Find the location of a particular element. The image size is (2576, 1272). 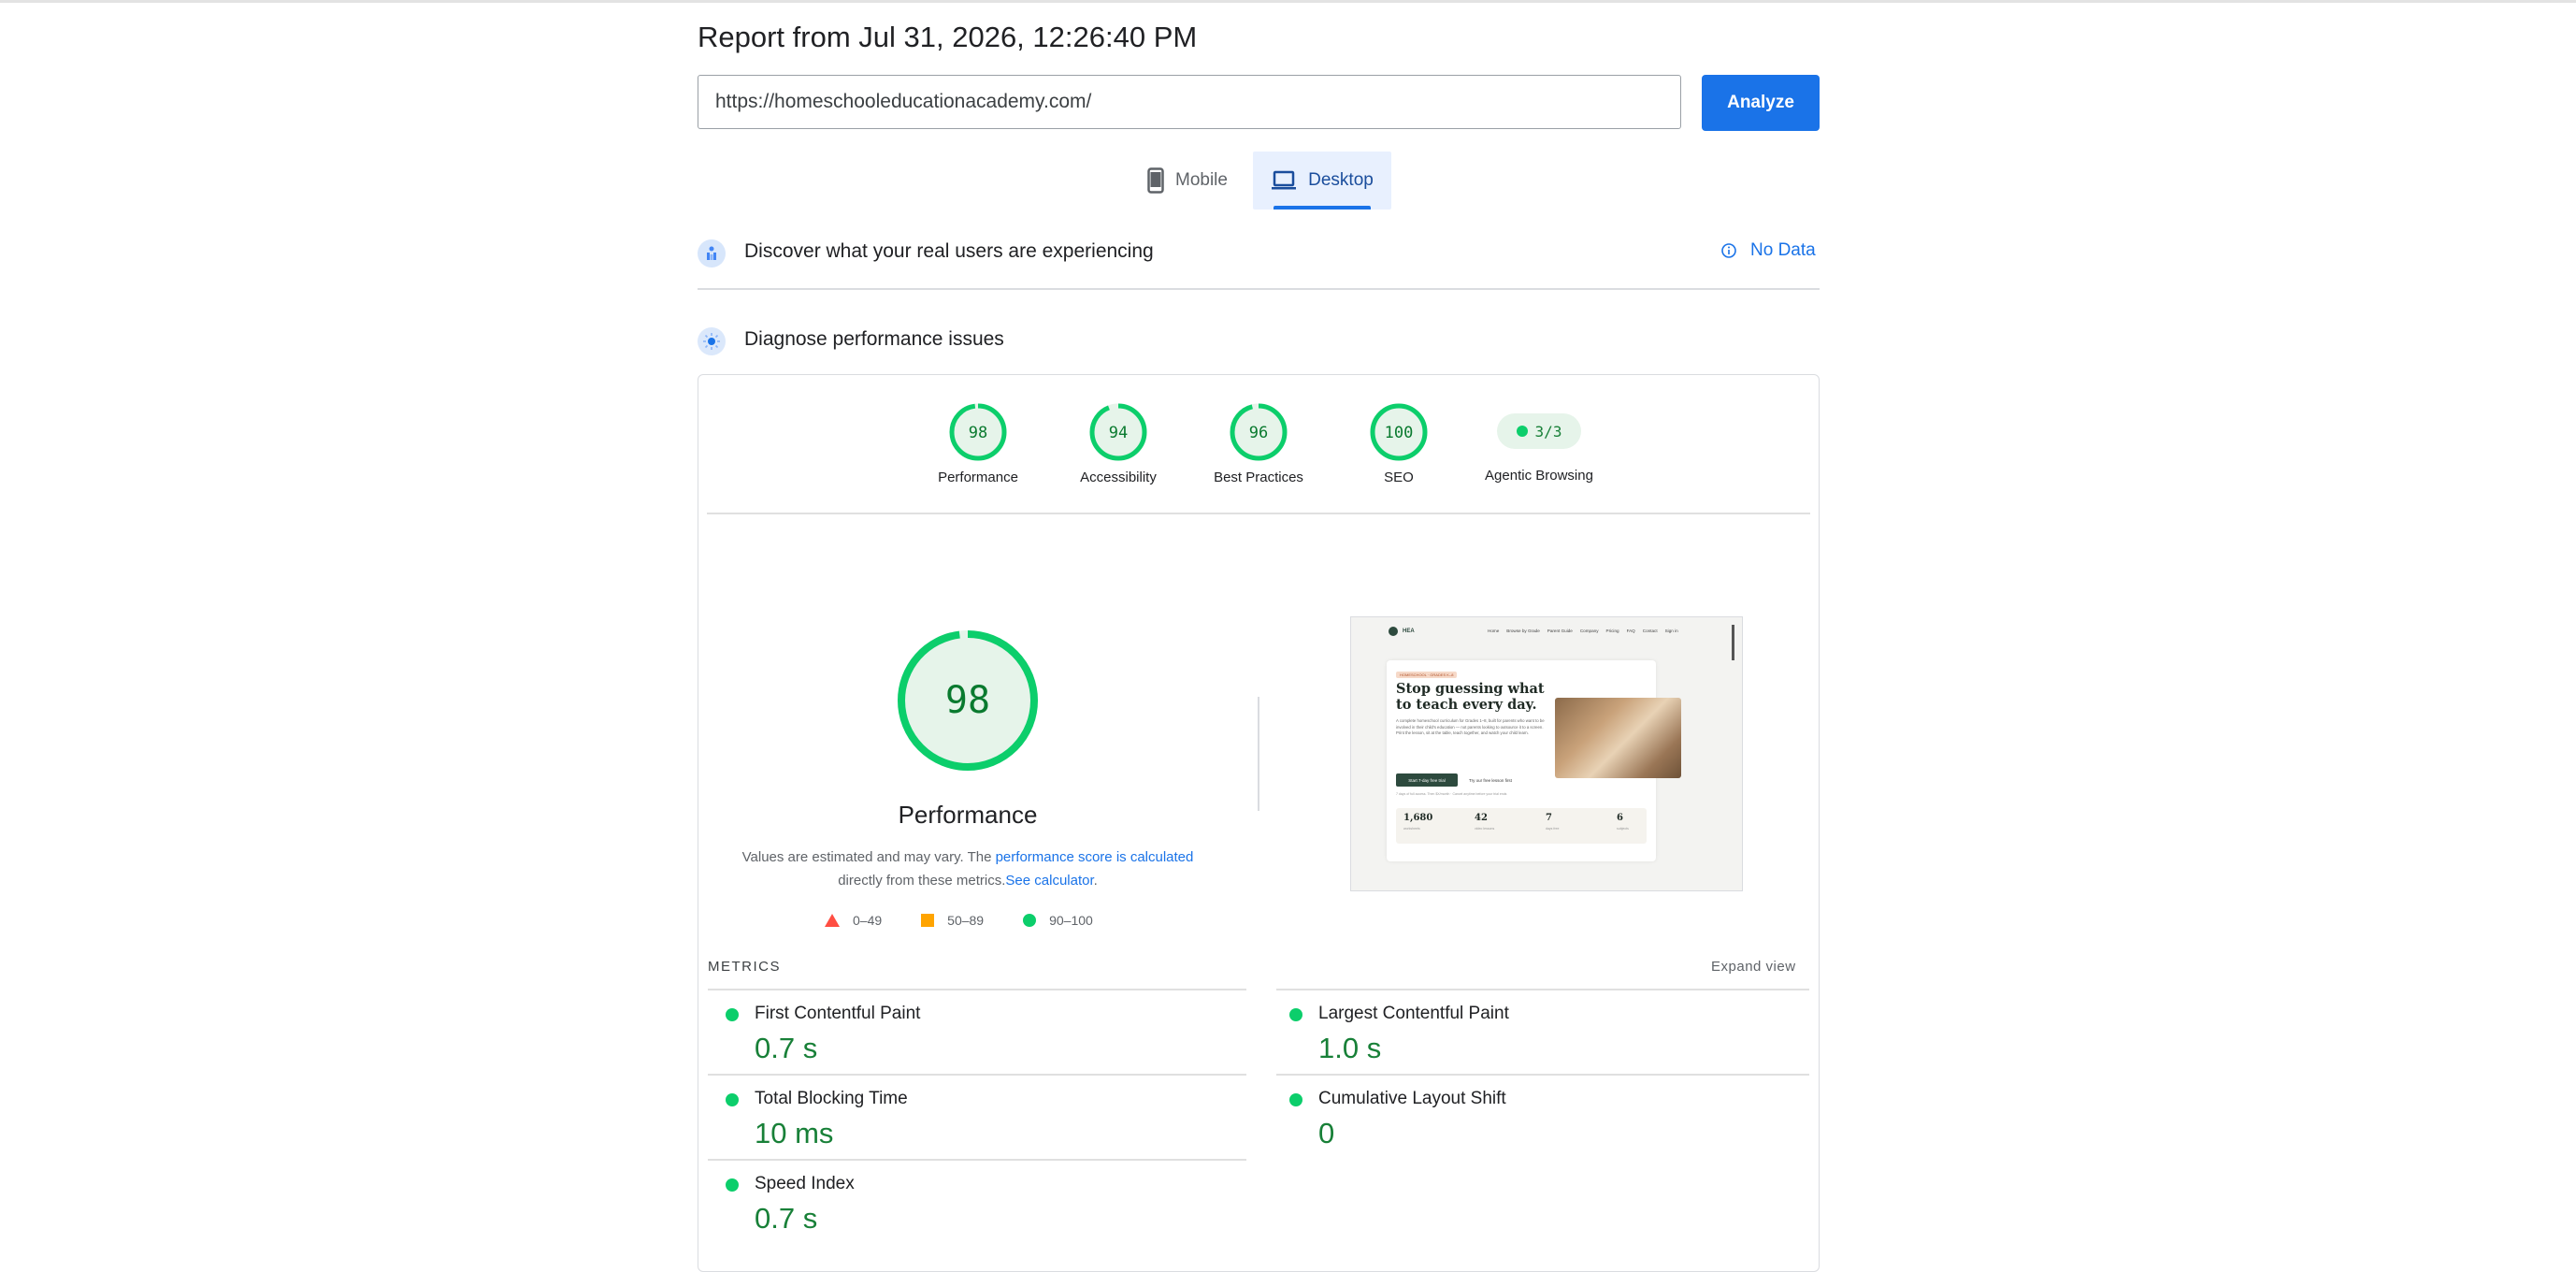

category-label: Best Practices is located at coordinates (1259, 477).